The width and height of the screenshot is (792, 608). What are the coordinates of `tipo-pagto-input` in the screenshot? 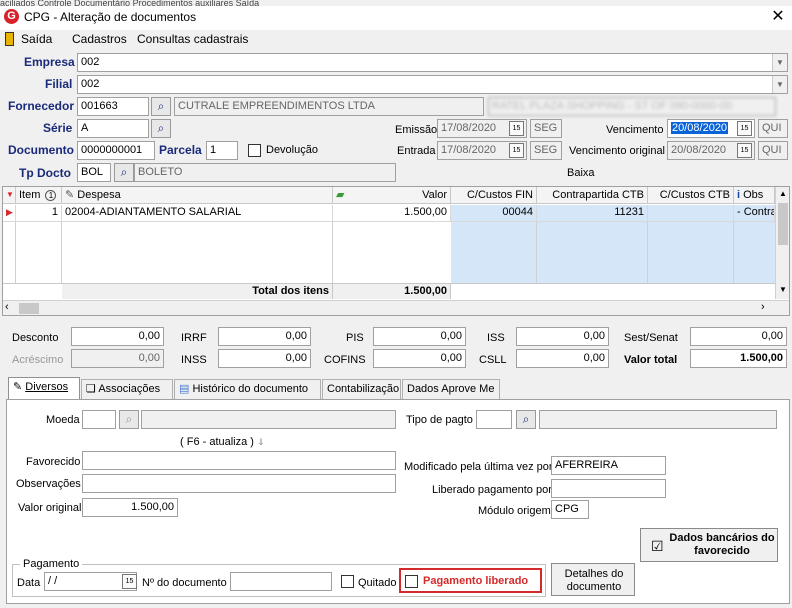 It's located at (494, 419).